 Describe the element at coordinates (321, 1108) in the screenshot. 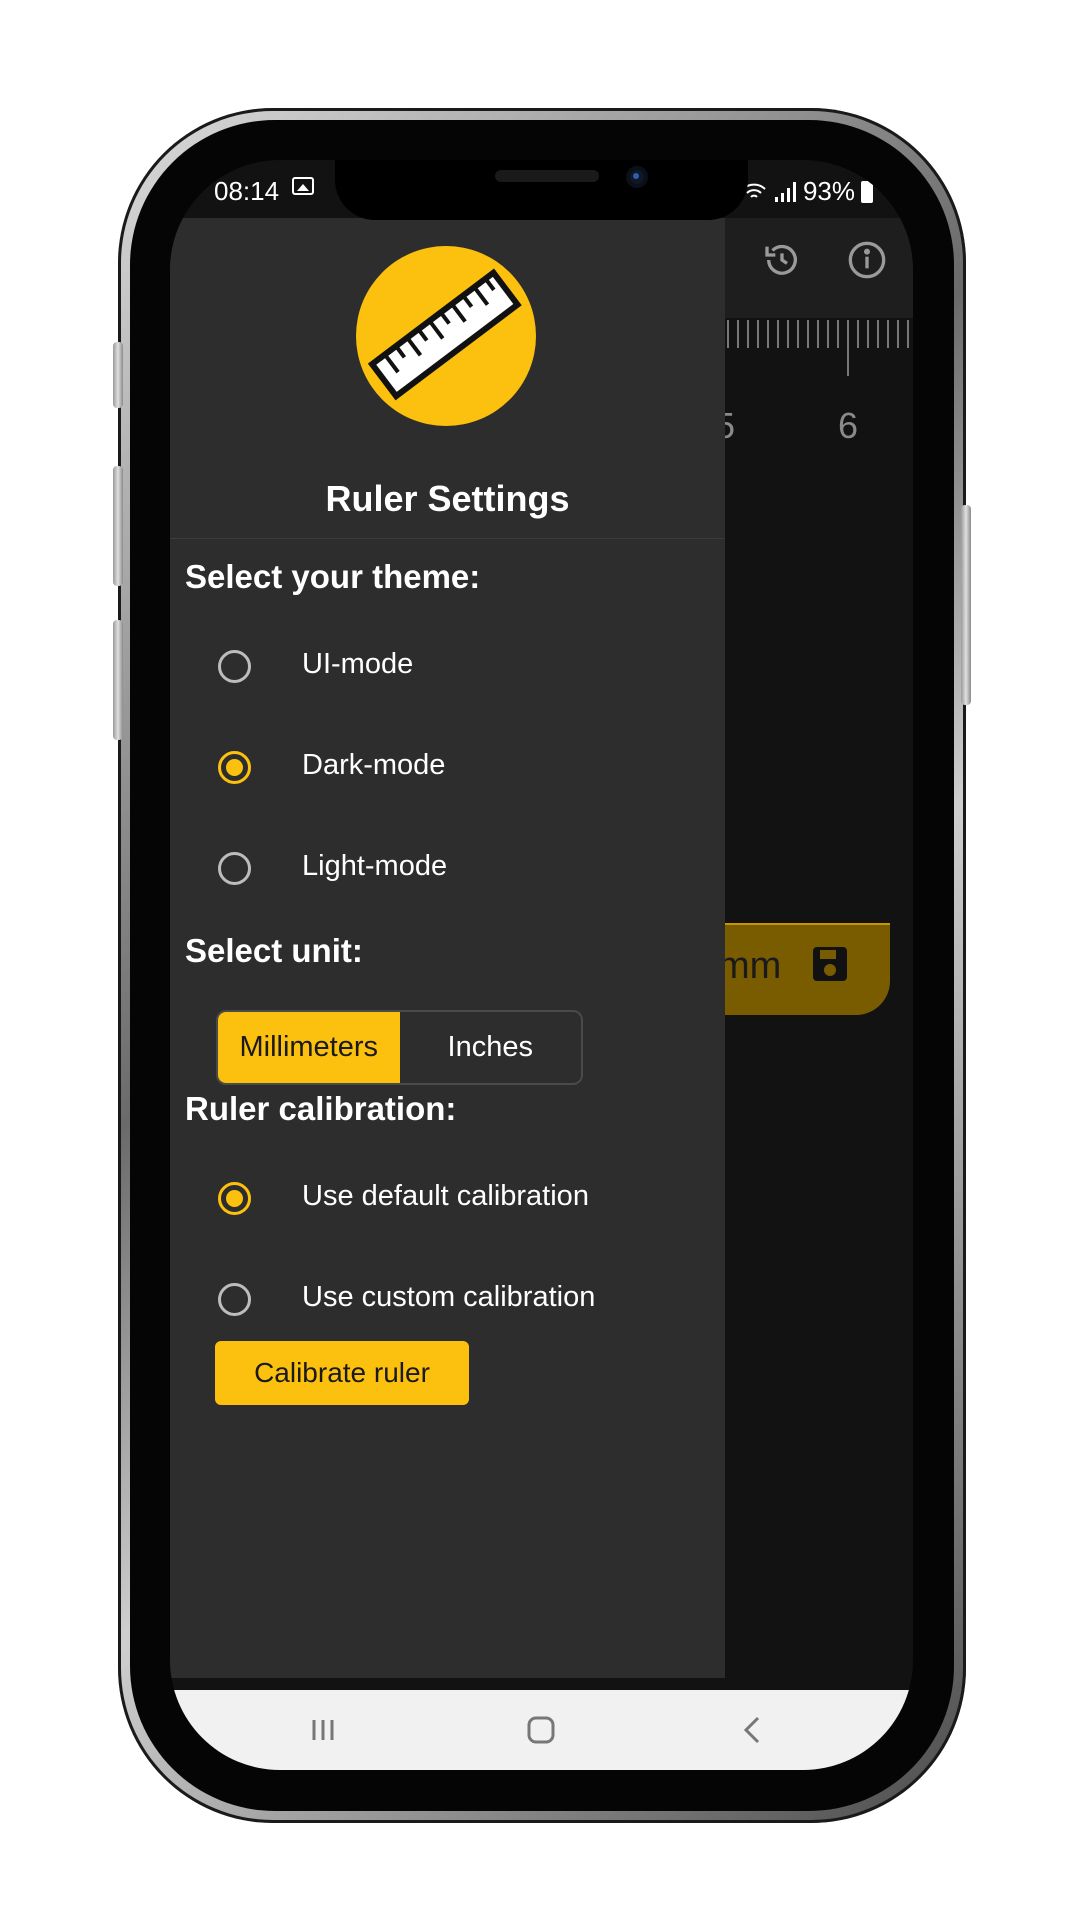

I see `calibration-section-label: Ruler calibration:` at that location.